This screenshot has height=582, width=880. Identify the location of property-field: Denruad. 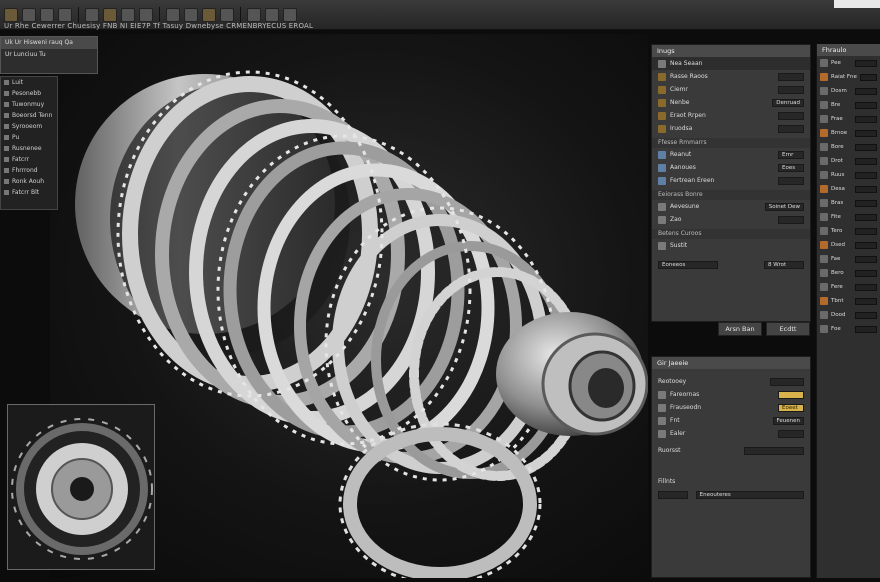
(788, 102).